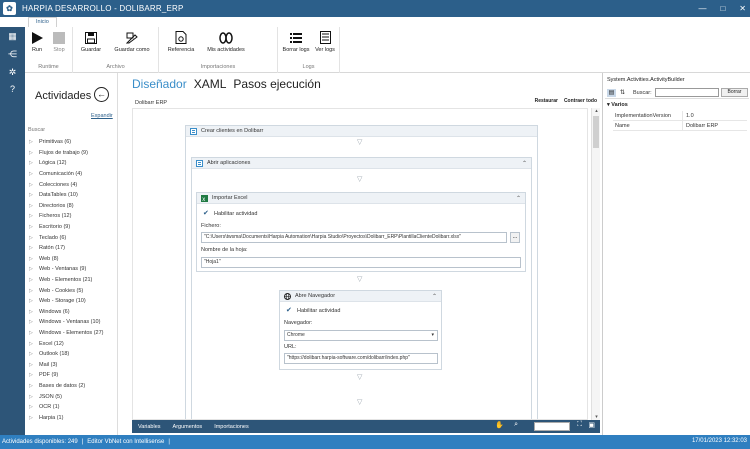 The image size is (750, 449). What do you see at coordinates (132, 42) in the screenshot?
I see `save-as-button: Guardar como` at bounding box center [132, 42].